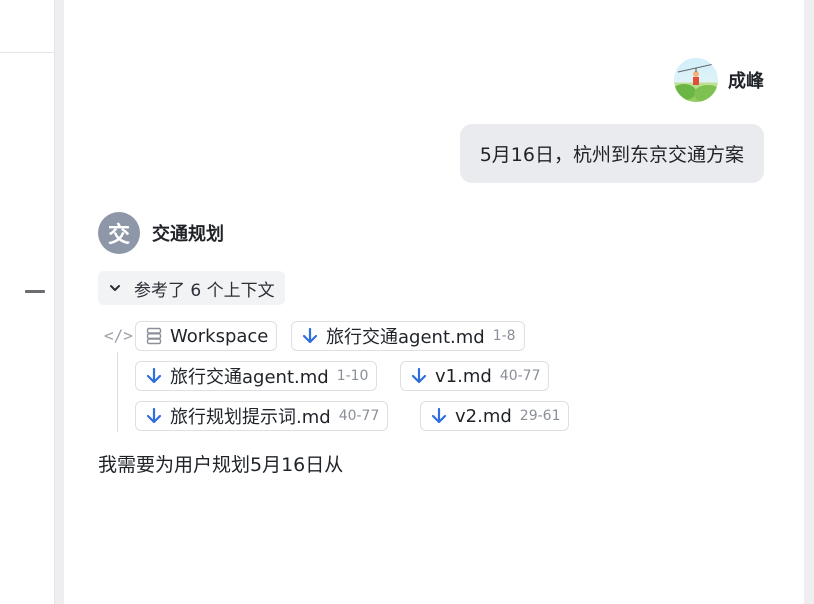 Image resolution: width=814 pixels, height=604 pixels. Describe the element at coordinates (27, 26) in the screenshot. I see `left-pane-header` at that location.